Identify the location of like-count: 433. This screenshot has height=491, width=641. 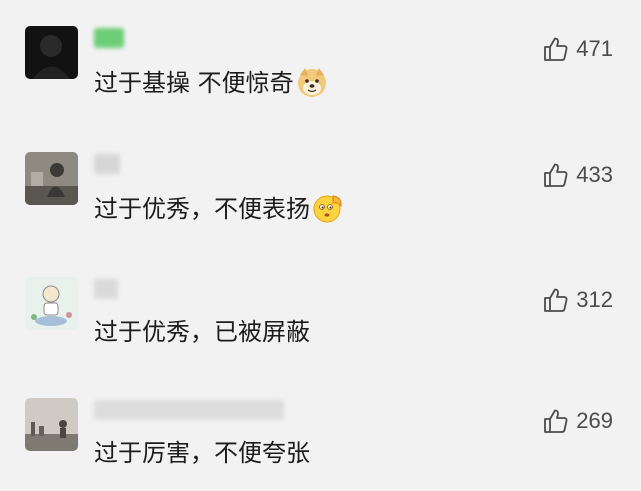
(594, 174).